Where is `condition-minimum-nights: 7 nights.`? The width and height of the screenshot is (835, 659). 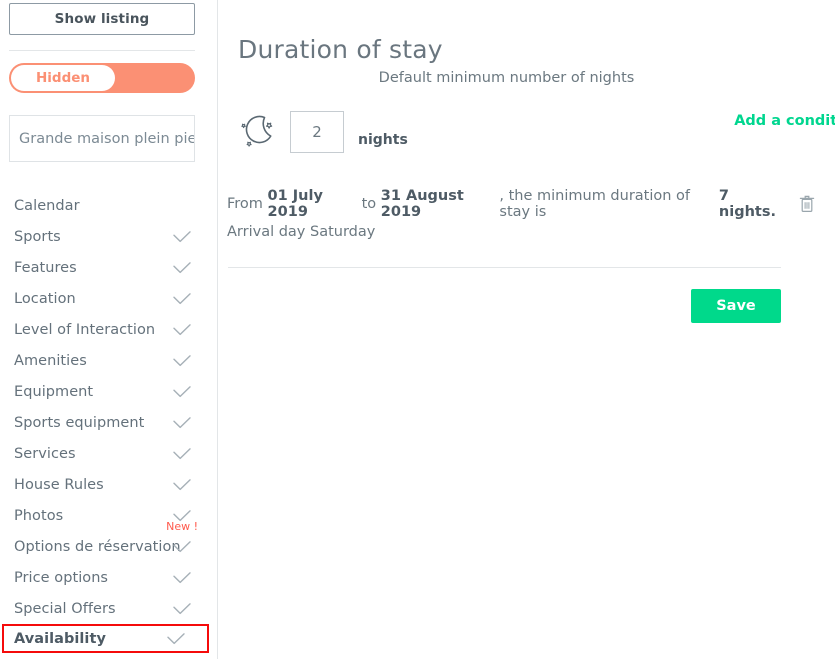
condition-minimum-nights: 7 nights. is located at coordinates (747, 204).